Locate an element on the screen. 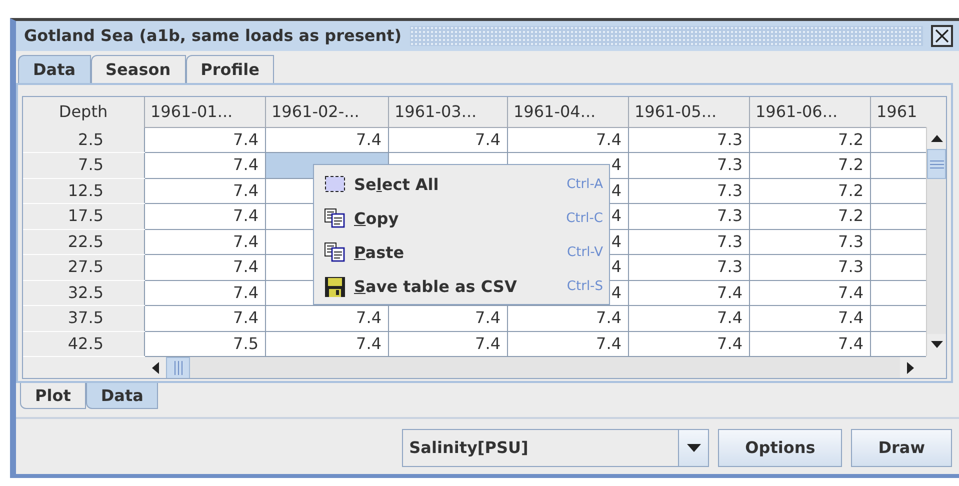  row-header: 7.5 is located at coordinates (83, 165).